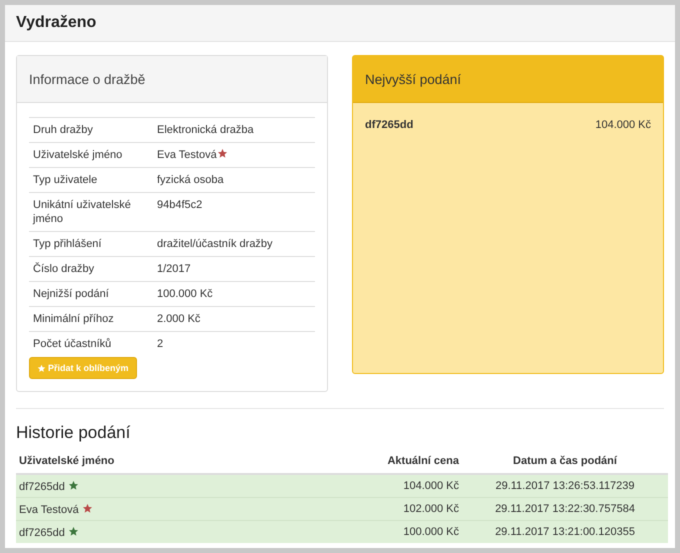 The width and height of the screenshot is (680, 553). What do you see at coordinates (389, 125) in the screenshot?
I see `bidder-name: df7265dd` at bounding box center [389, 125].